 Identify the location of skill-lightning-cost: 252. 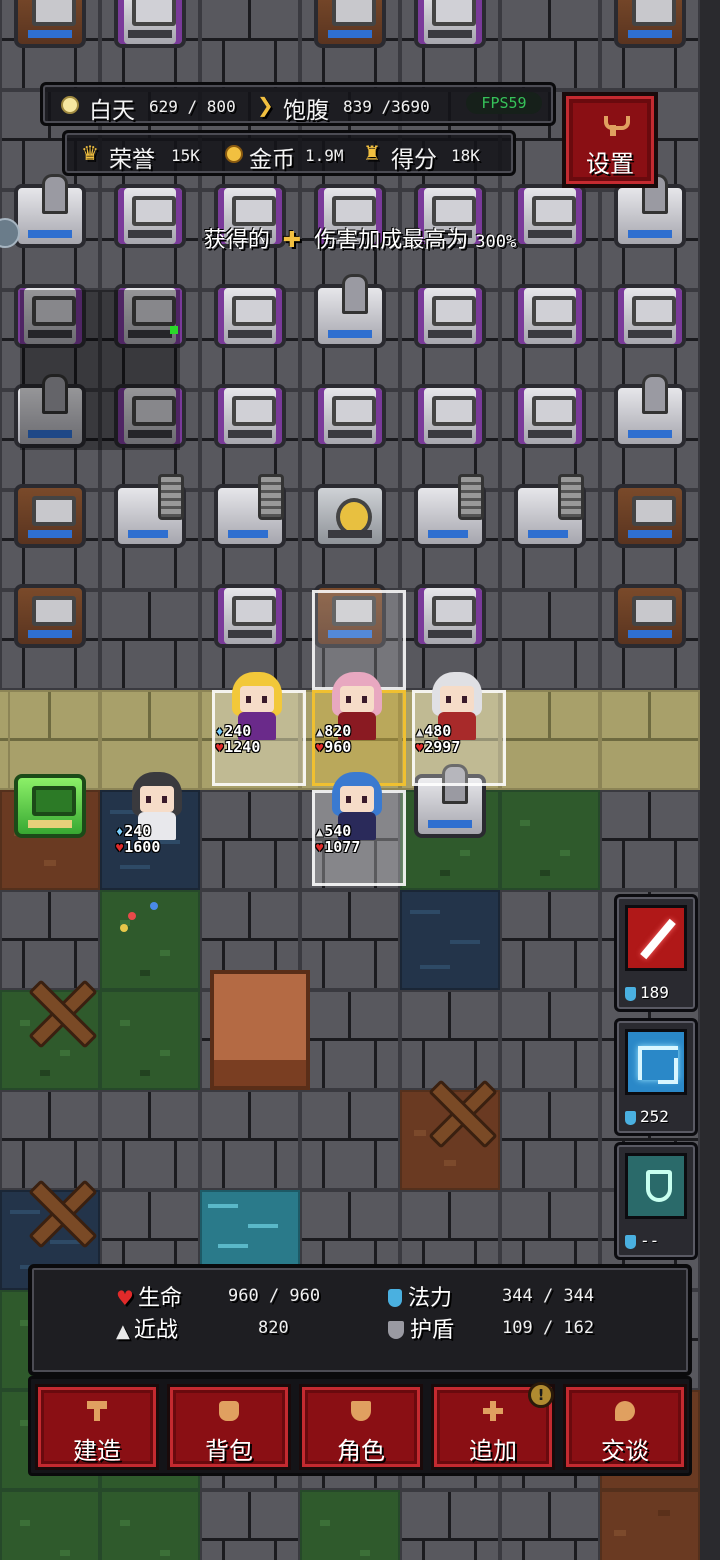
(654, 1116).